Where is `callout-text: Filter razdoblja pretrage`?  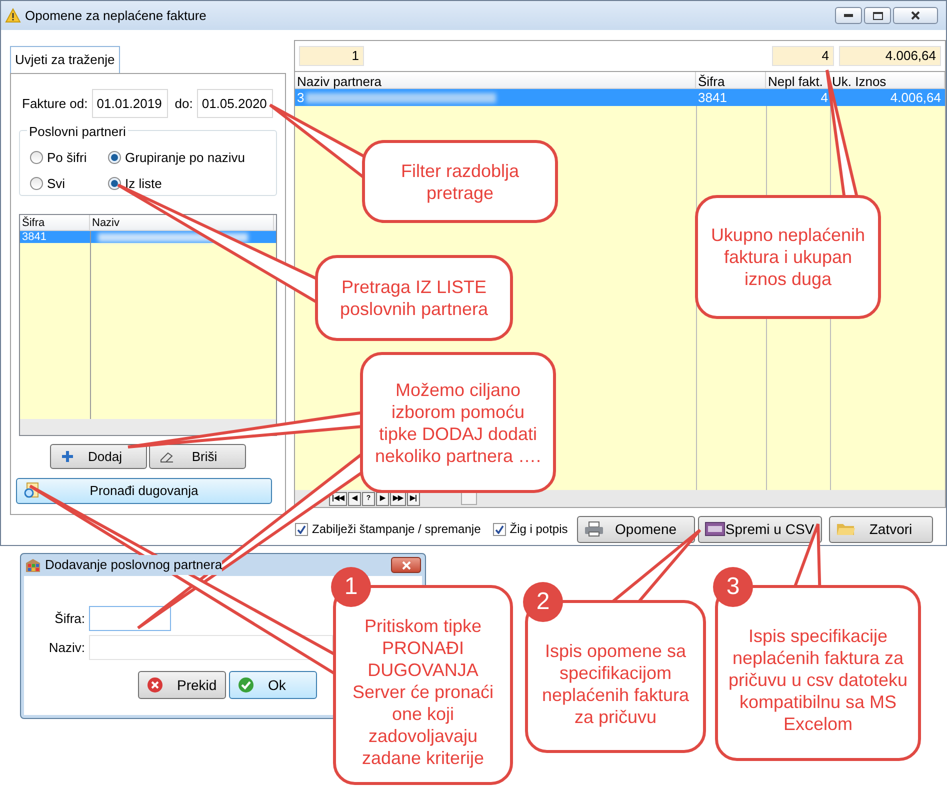 callout-text: Filter razdoblja pretrage is located at coordinates (460, 182).